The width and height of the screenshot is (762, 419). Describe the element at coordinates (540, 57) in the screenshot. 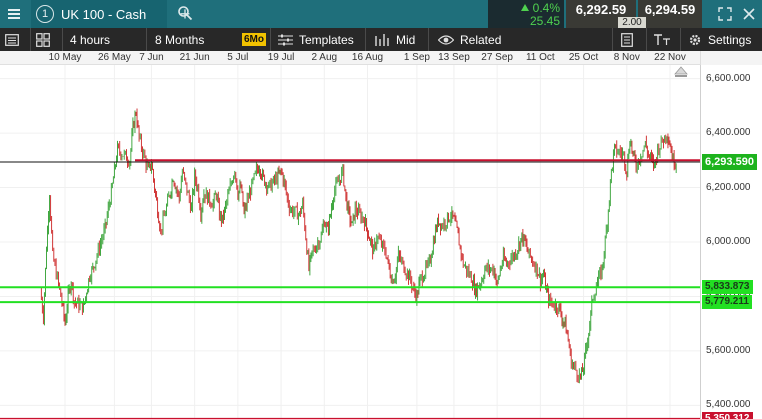

I see `date-tick-label: 11 Oct` at that location.